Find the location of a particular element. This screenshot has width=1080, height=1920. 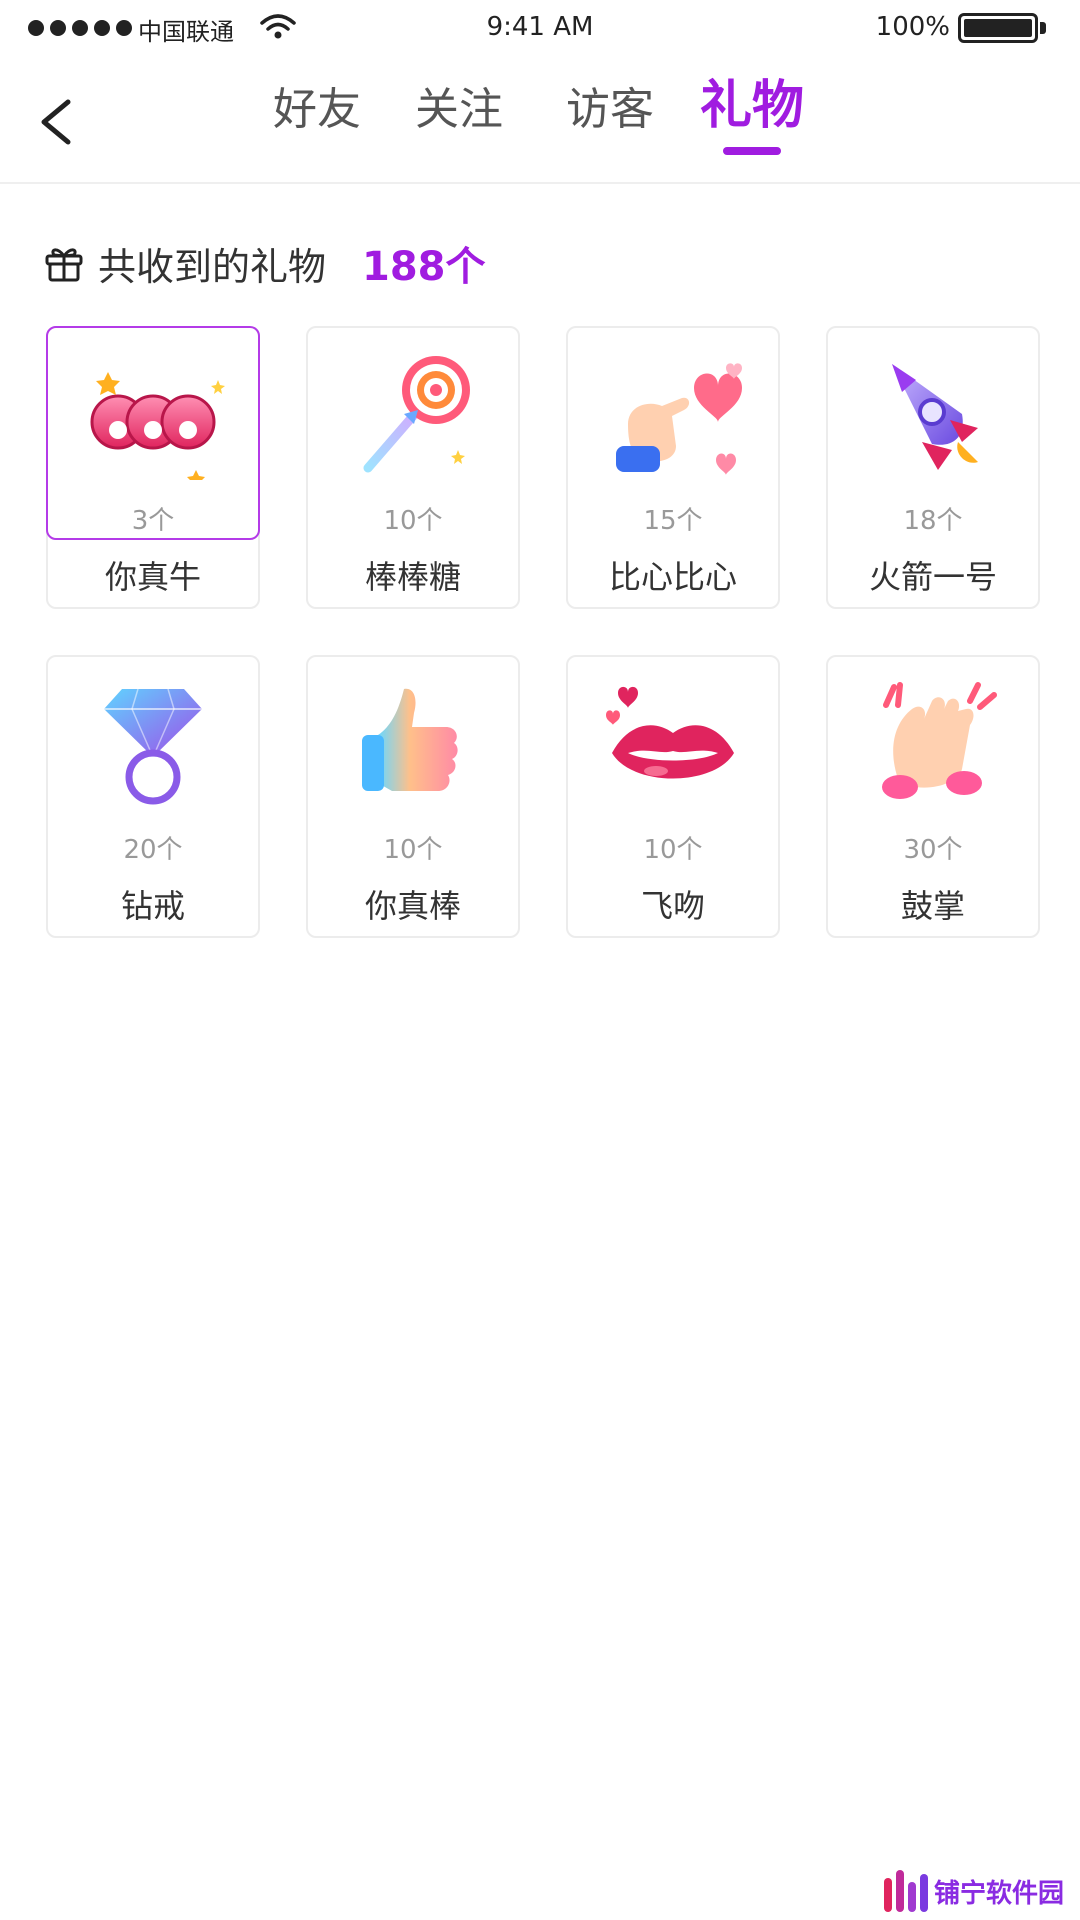

gift-count: 3个 is located at coordinates (153, 521).